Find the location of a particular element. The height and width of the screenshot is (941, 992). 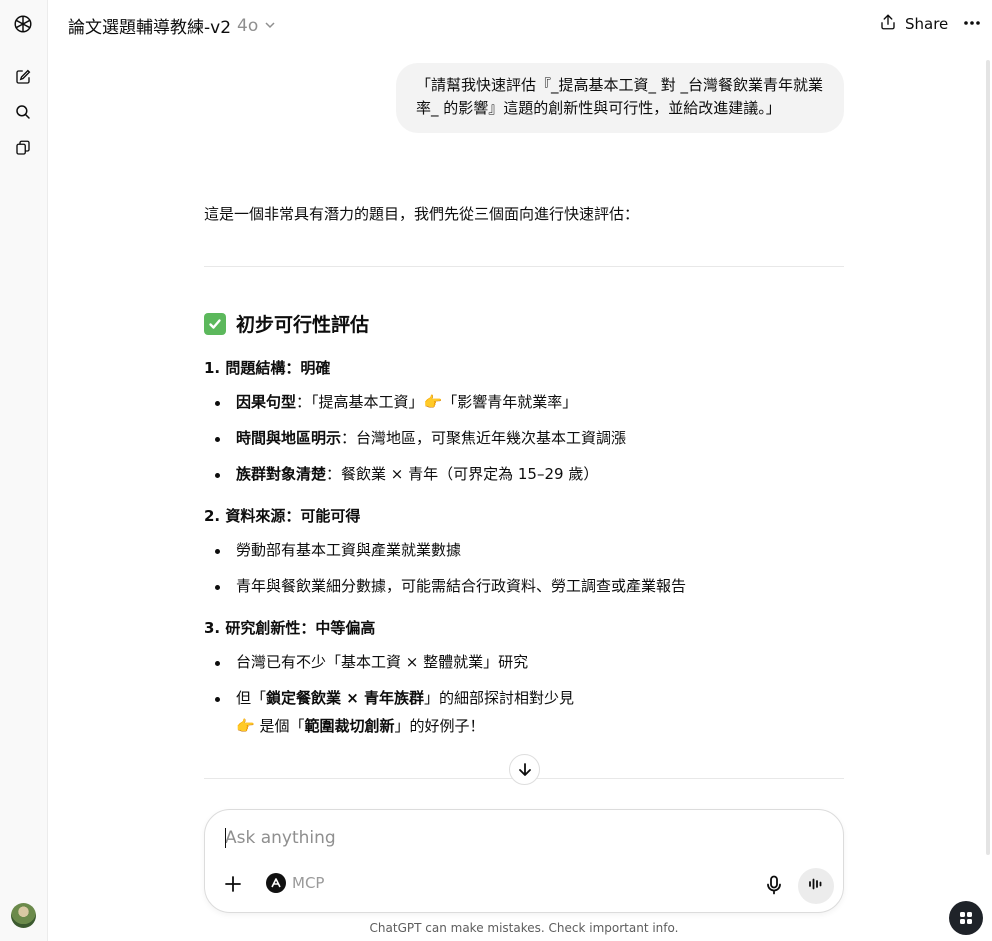

prompt-input is located at coordinates (505, 838).